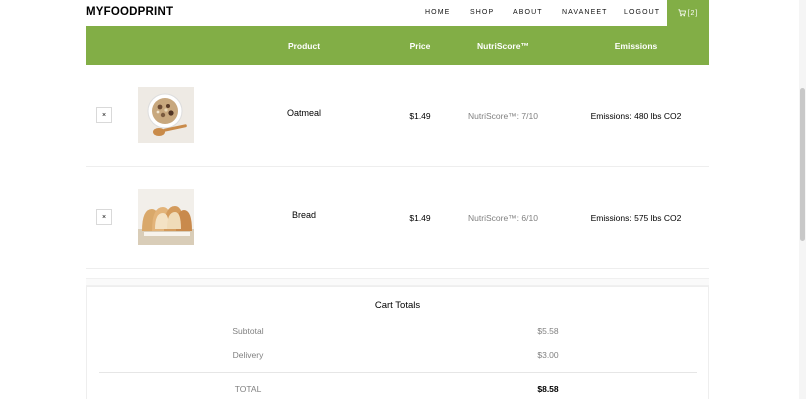  I want to click on bread-image, so click(166, 217).